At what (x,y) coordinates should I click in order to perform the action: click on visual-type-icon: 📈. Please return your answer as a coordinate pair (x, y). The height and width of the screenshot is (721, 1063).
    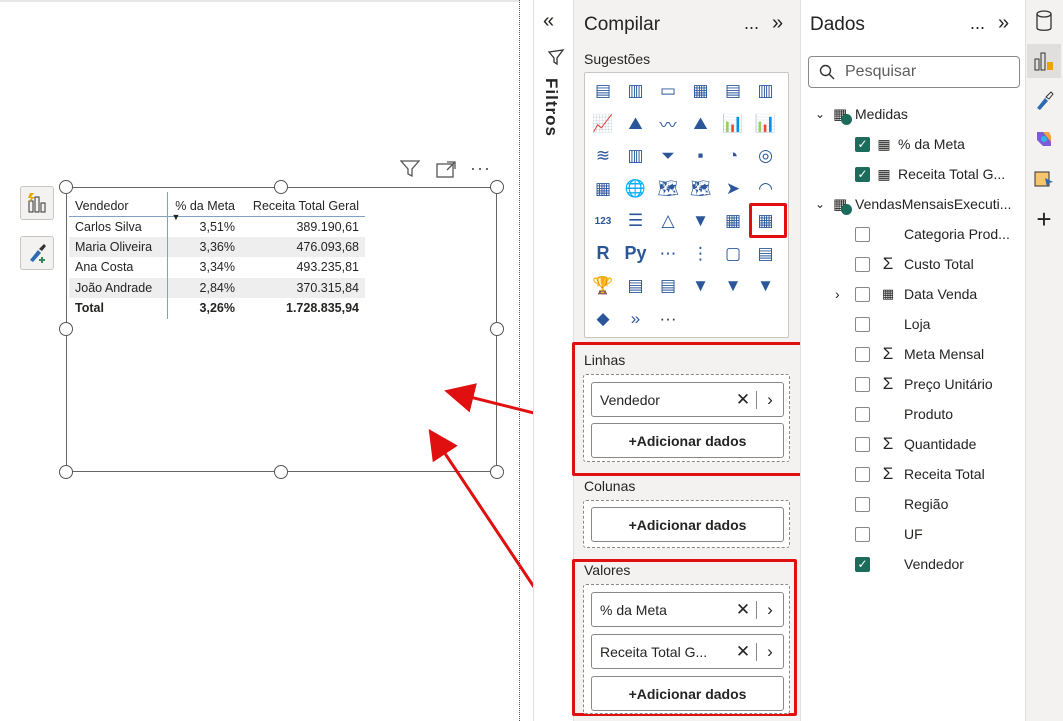
    Looking at the image, I should click on (603, 124).